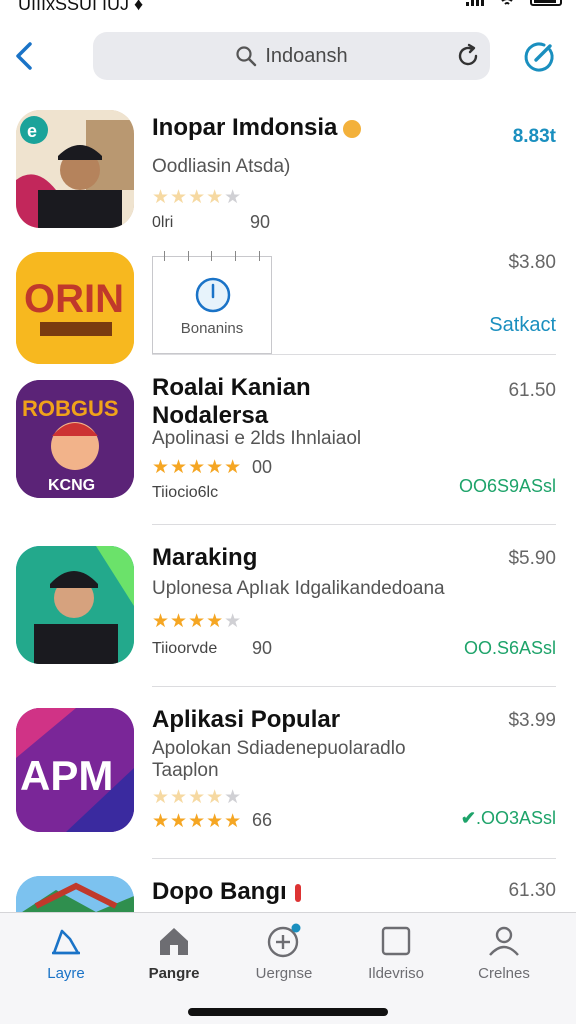 This screenshot has width=576, height=1024. I want to click on app-meta: Tiiocio6lc, so click(185, 492).